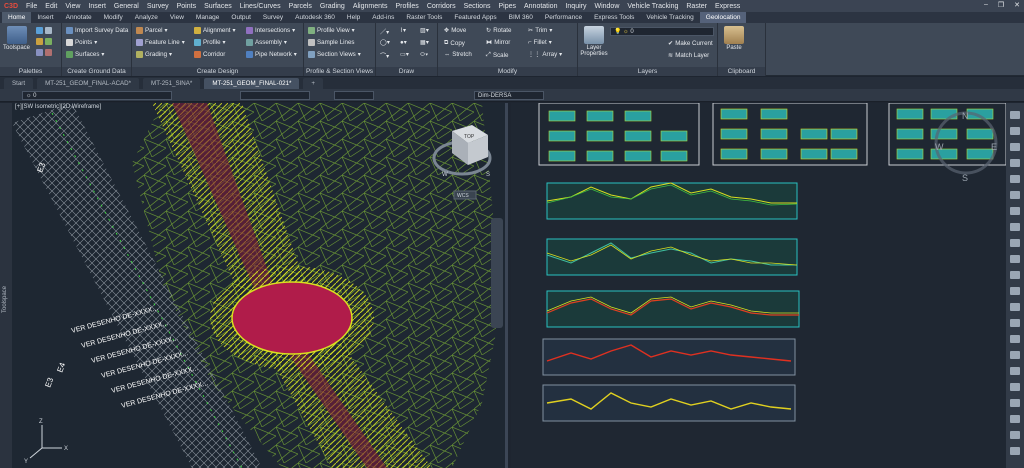  I want to click on tab-output: Output, so click(241, 17).